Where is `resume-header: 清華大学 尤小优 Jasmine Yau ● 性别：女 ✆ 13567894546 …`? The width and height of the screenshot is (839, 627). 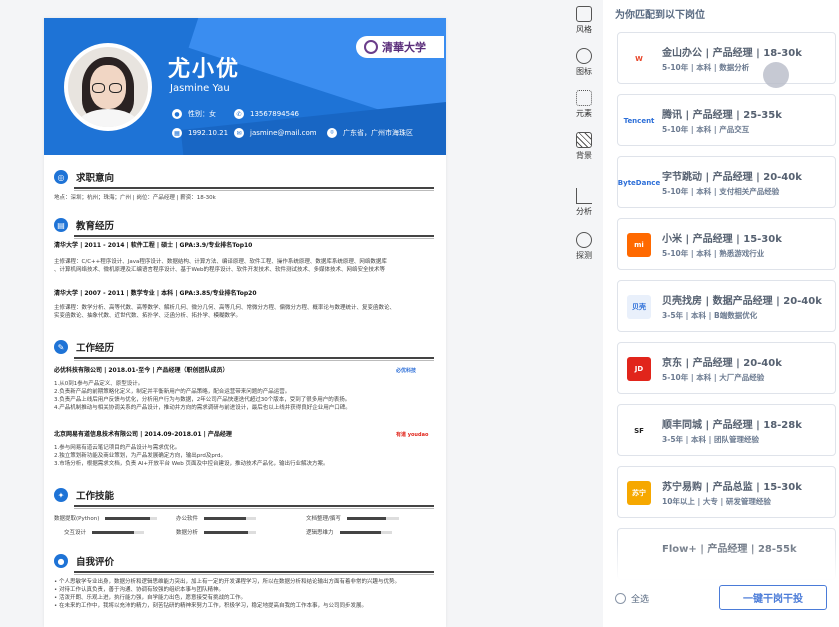
resume-header: 清華大学 尤小优 Jasmine Yau ● 性别：女 ✆ 13567894546 … is located at coordinates (245, 86).